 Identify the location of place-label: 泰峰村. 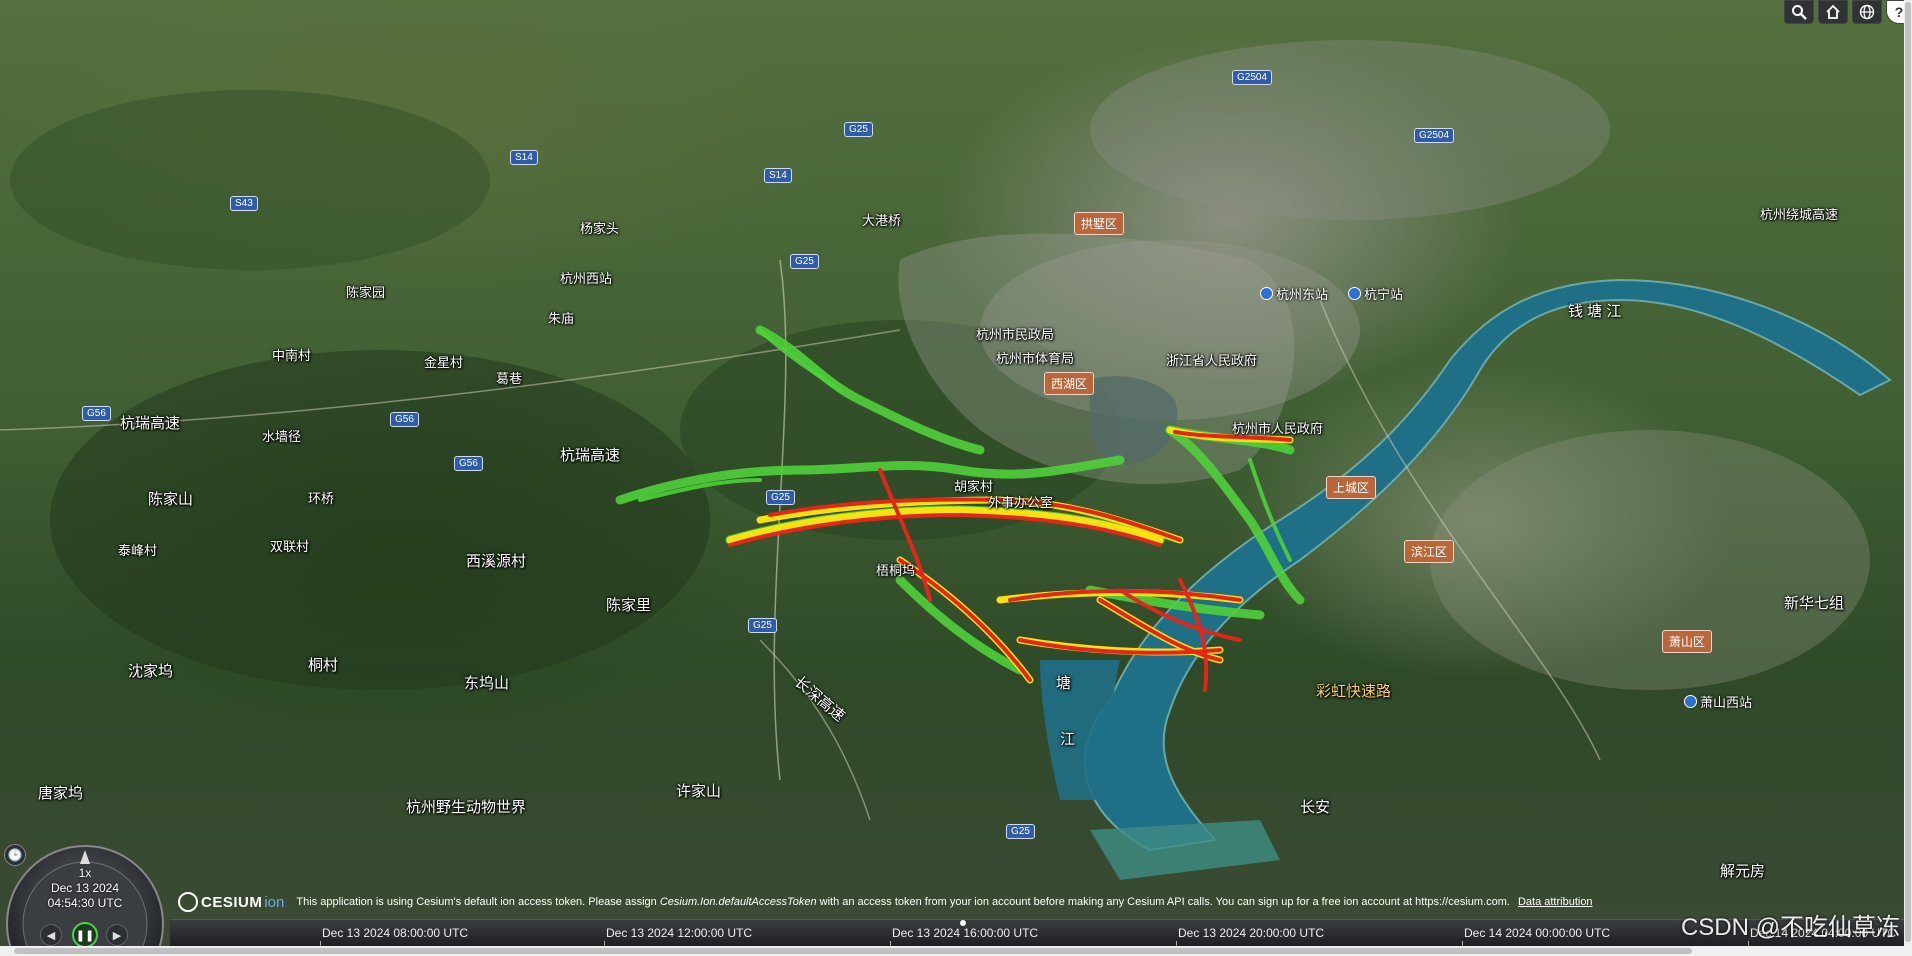
(138, 550).